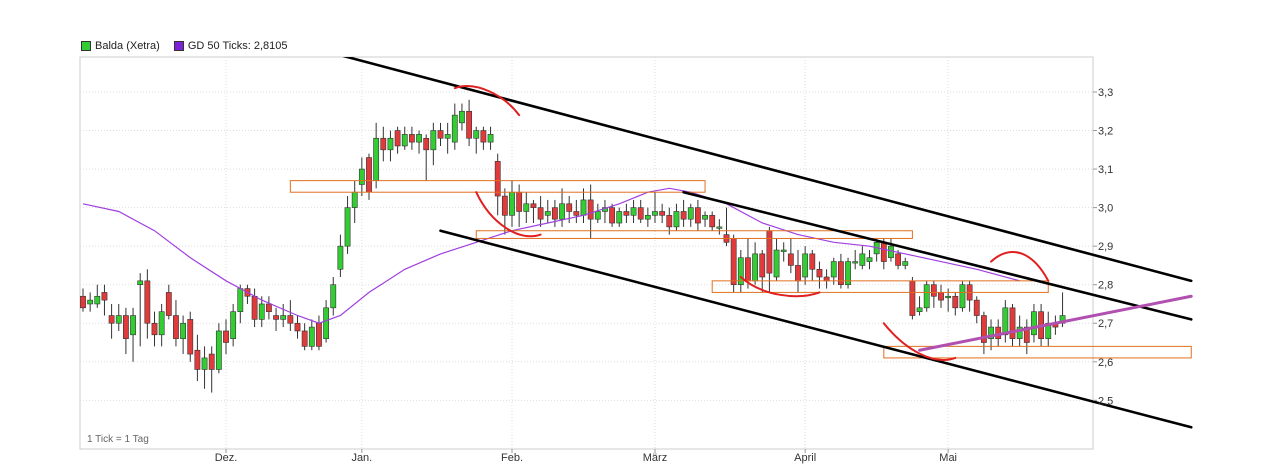 This screenshot has width=1273, height=466. Describe the element at coordinates (1105, 247) in the screenshot. I see `y-tick-label: 2,9` at that location.